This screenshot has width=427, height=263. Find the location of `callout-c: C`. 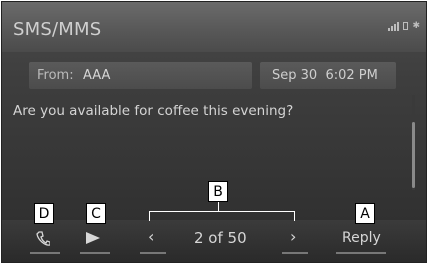

callout-c: C is located at coordinates (96, 213).